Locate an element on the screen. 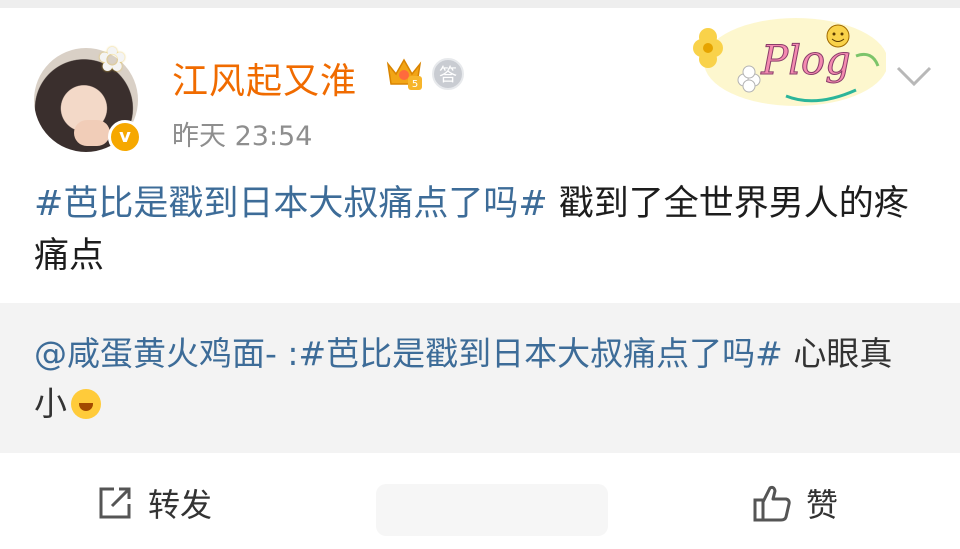 This screenshot has width=960, height=549. avatar-hand is located at coordinates (92, 133).